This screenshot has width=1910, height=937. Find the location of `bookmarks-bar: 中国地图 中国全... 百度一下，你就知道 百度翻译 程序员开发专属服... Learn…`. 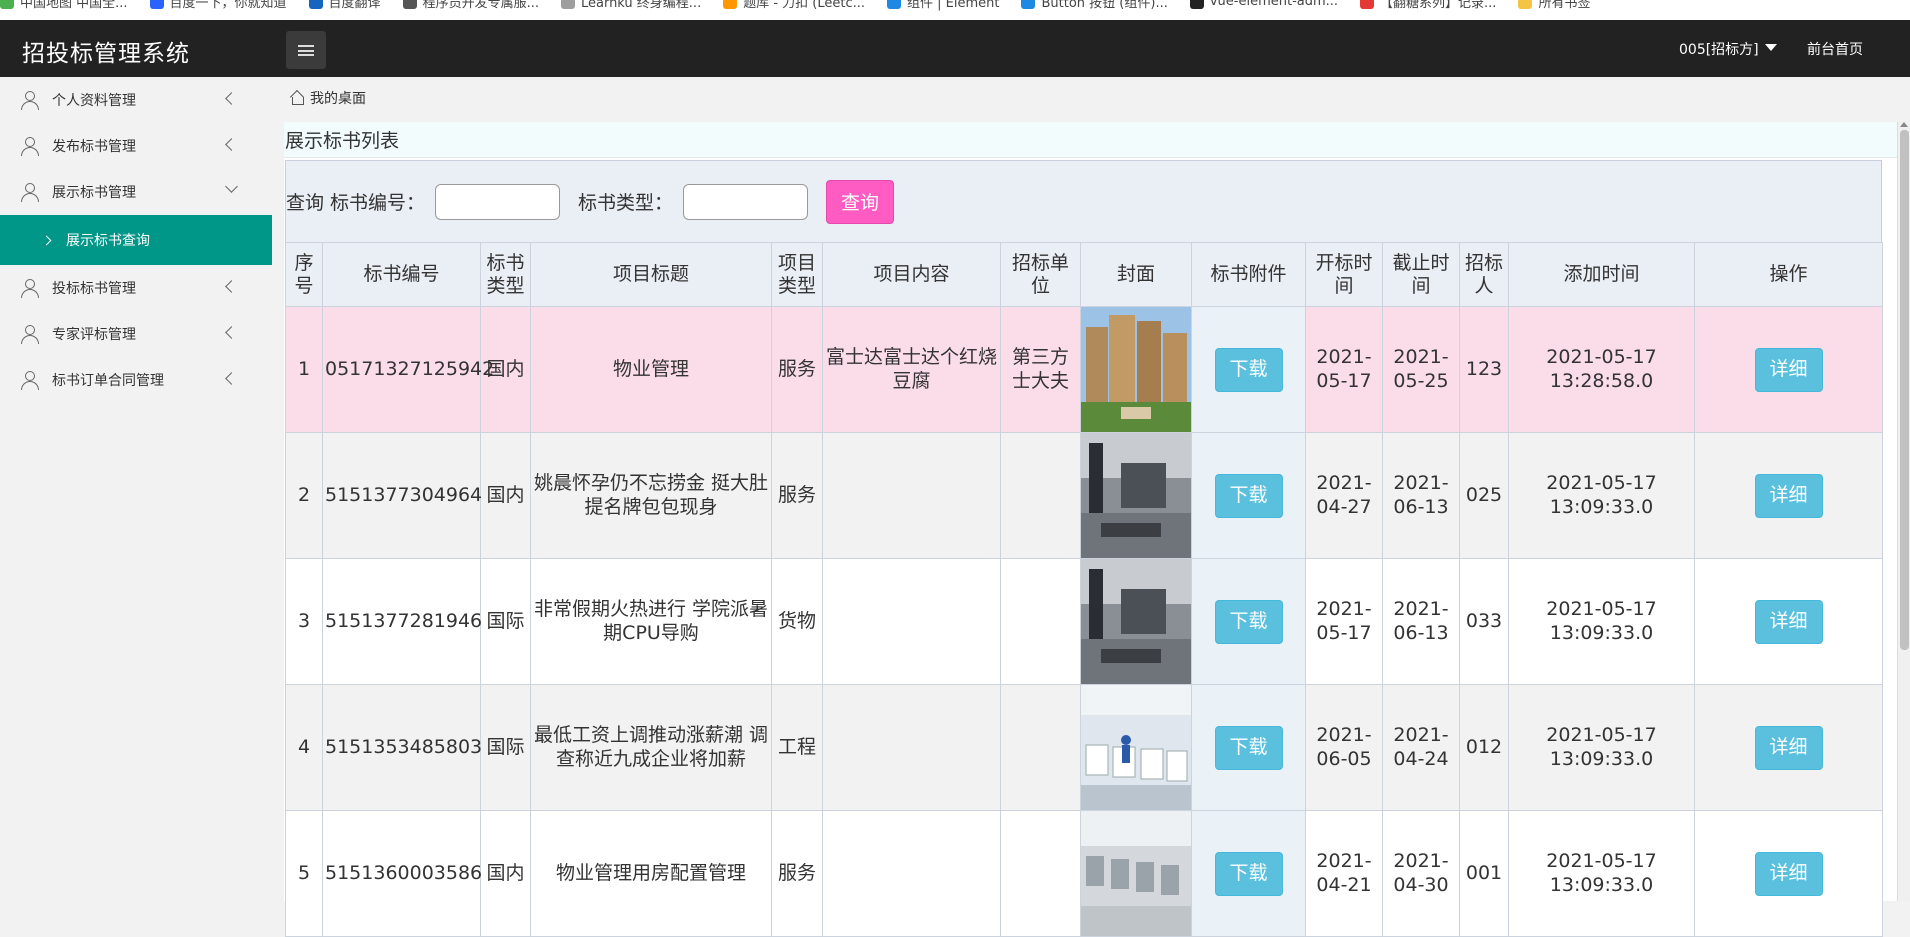

bookmarks-bar: 中国地图 中国全... 百度一下，你就知道 百度翻译 程序员开发专属服... Learn… is located at coordinates (955, 10).